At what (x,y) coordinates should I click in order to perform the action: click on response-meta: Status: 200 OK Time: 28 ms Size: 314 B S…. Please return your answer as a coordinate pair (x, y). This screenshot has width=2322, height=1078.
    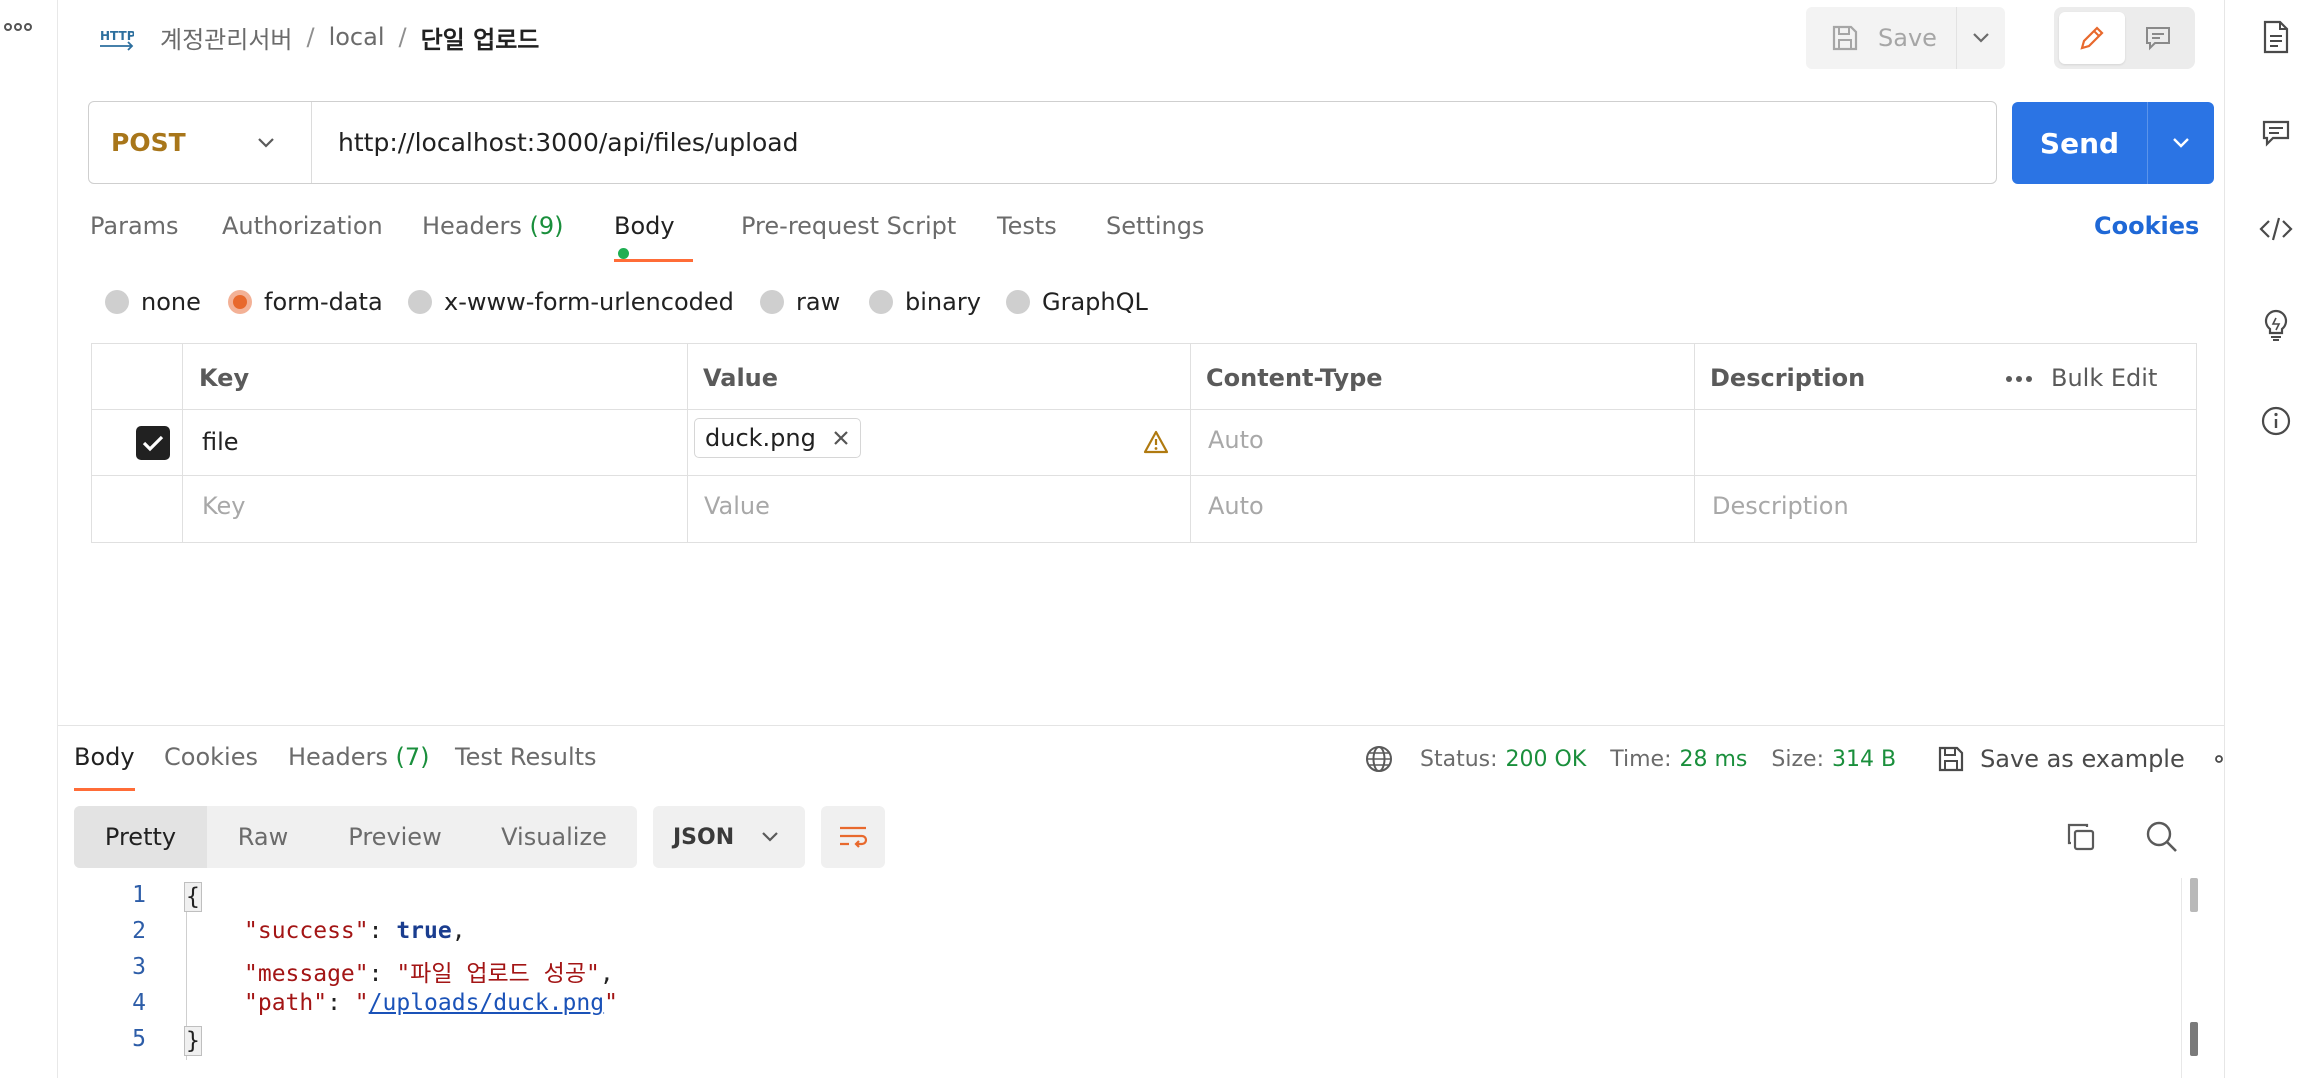
    Looking at the image, I should click on (1803, 759).